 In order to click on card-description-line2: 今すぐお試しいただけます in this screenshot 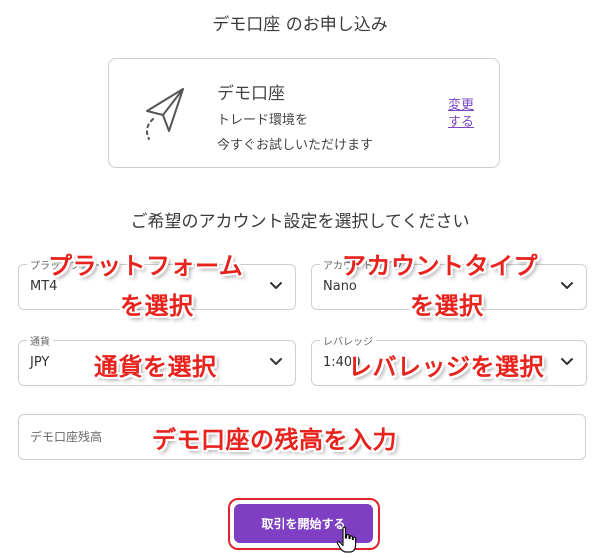, I will do `click(295, 145)`.